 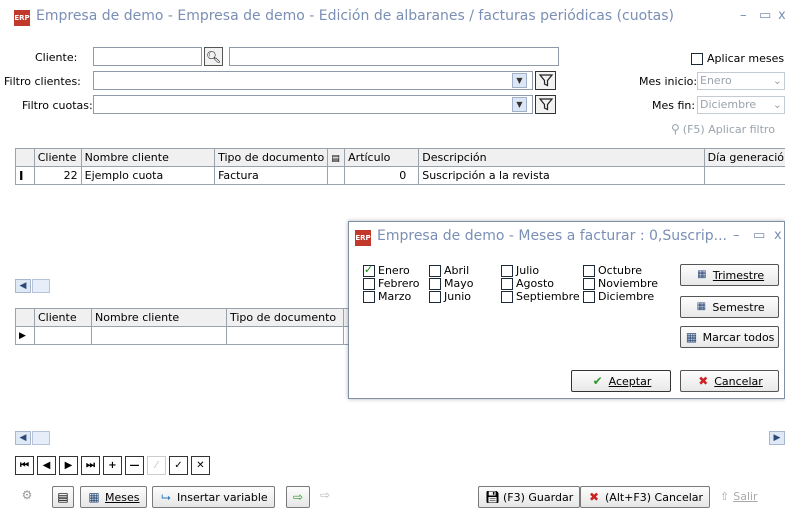 I want to click on month-checkbox-septiembre: Septiembre, so click(x=542, y=296).